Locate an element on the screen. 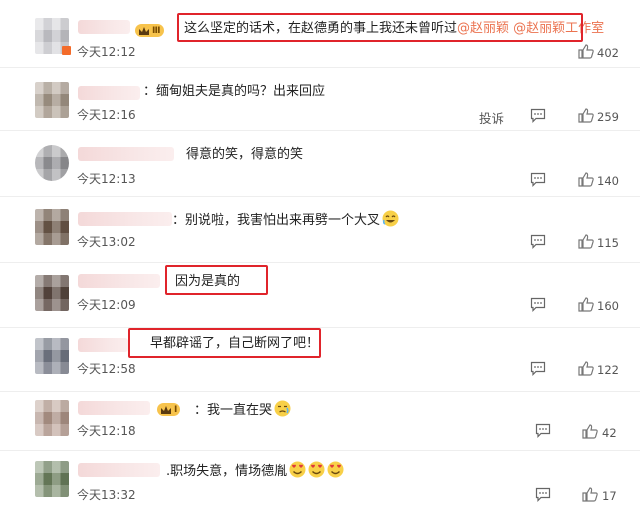  comment-item: Ⅰ ：我一直在哭 今天12:18 42 is located at coordinates (320, 422).